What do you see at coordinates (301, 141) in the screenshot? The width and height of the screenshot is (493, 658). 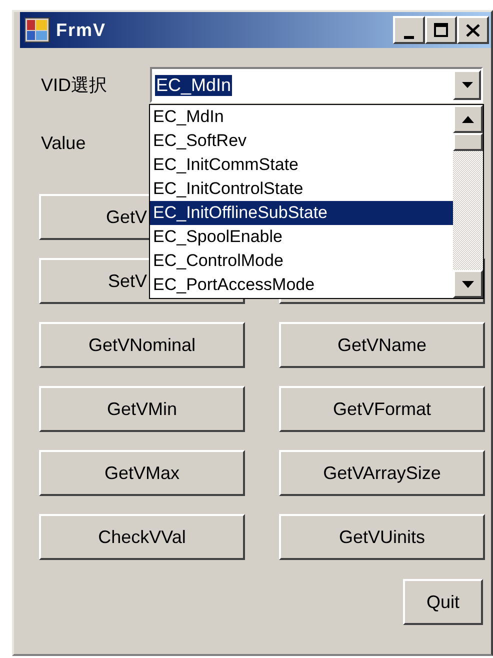 I see `dropdown-item: EC_SoftRev` at bounding box center [301, 141].